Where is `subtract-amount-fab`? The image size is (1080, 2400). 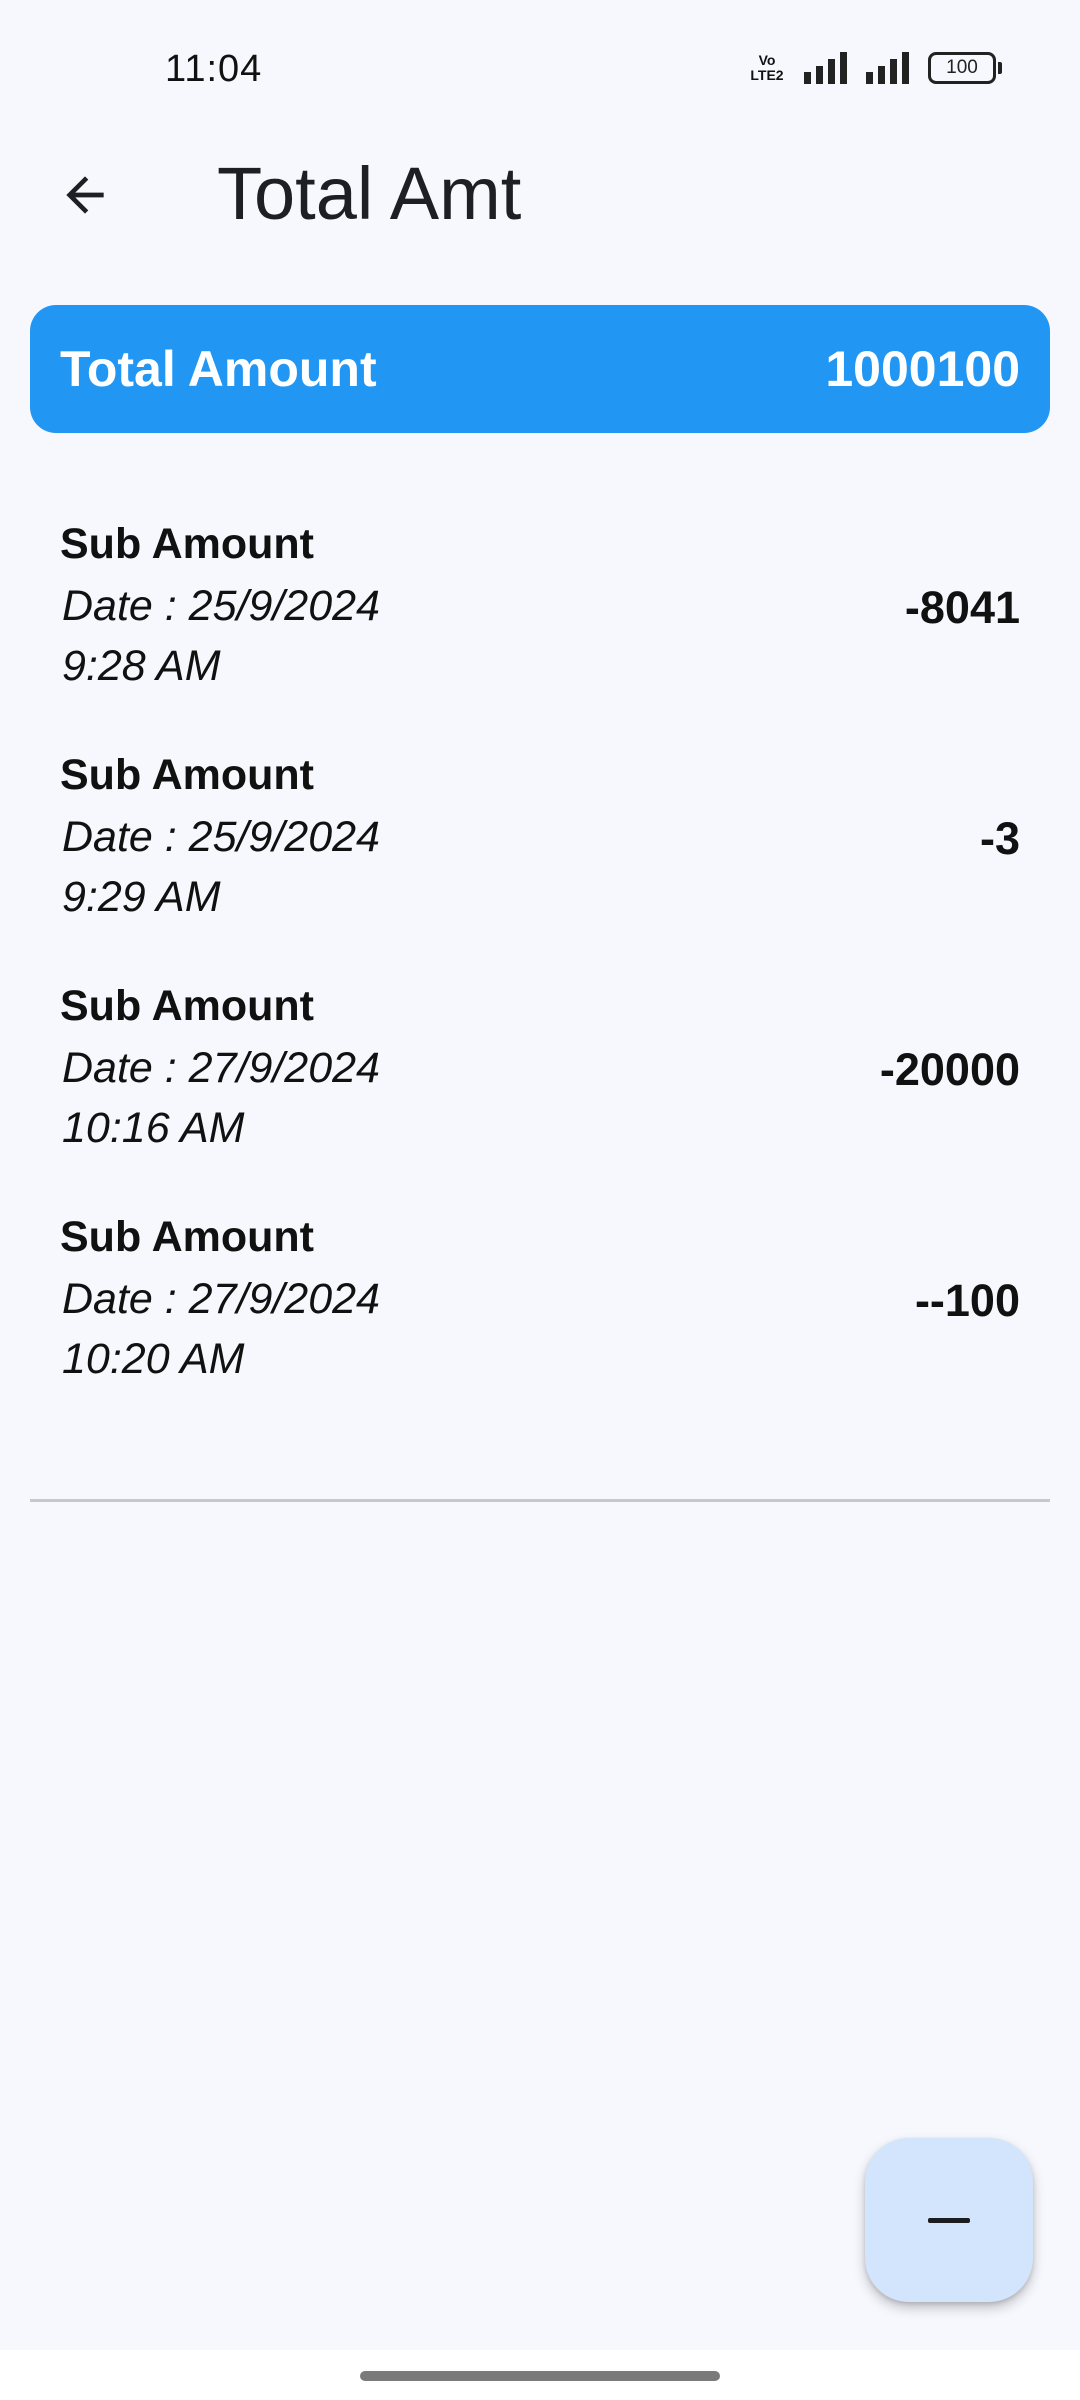
subtract-amount-fab is located at coordinates (949, 2220).